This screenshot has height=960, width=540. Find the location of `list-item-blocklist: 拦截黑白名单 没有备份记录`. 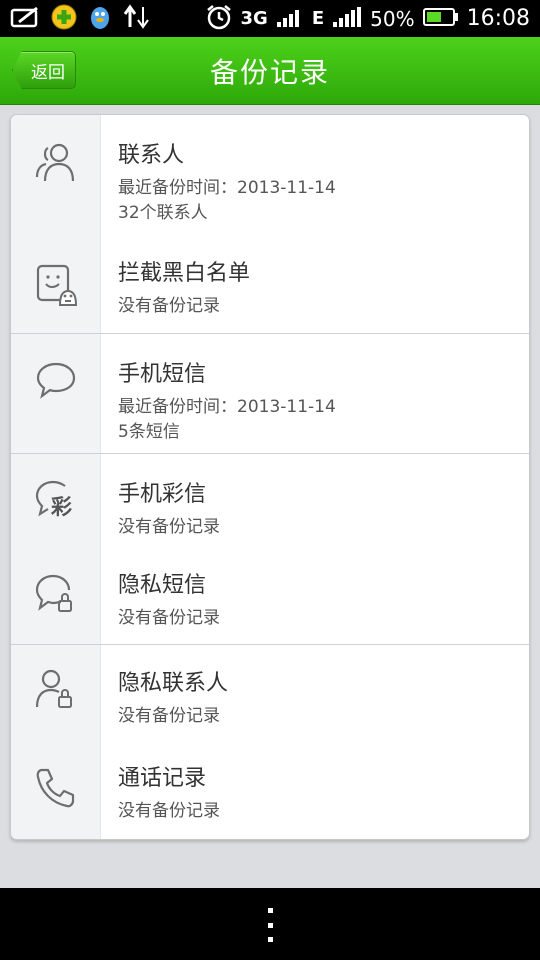

list-item-blocklist: 拦截黑白名单 没有备份记录 is located at coordinates (270, 283).